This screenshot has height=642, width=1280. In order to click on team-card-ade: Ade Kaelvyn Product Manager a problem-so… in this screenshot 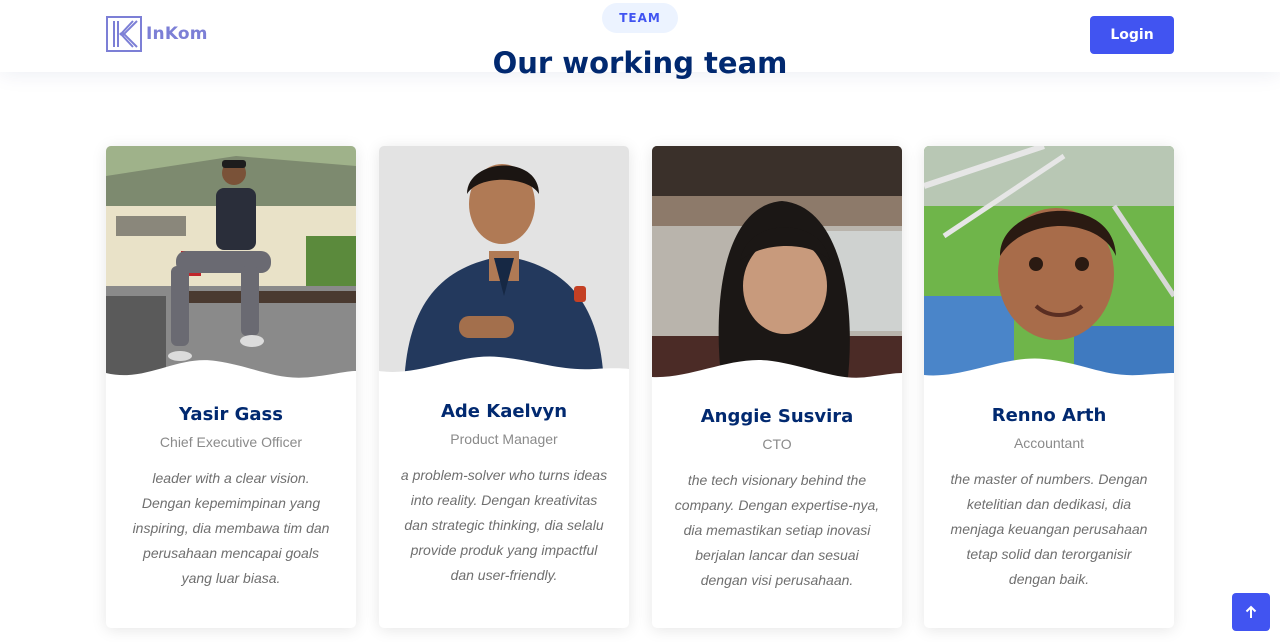, I will do `click(504, 387)`.